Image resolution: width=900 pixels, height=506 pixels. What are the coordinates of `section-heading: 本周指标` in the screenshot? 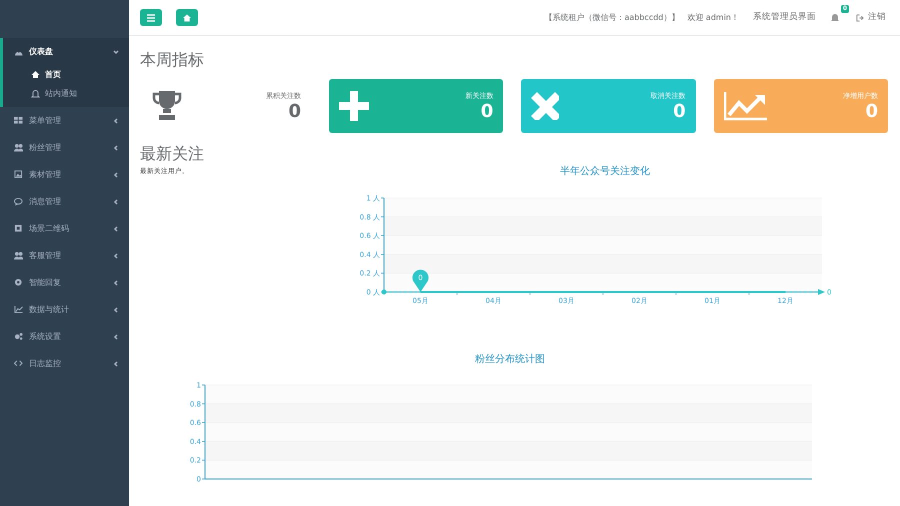 It's located at (172, 60).